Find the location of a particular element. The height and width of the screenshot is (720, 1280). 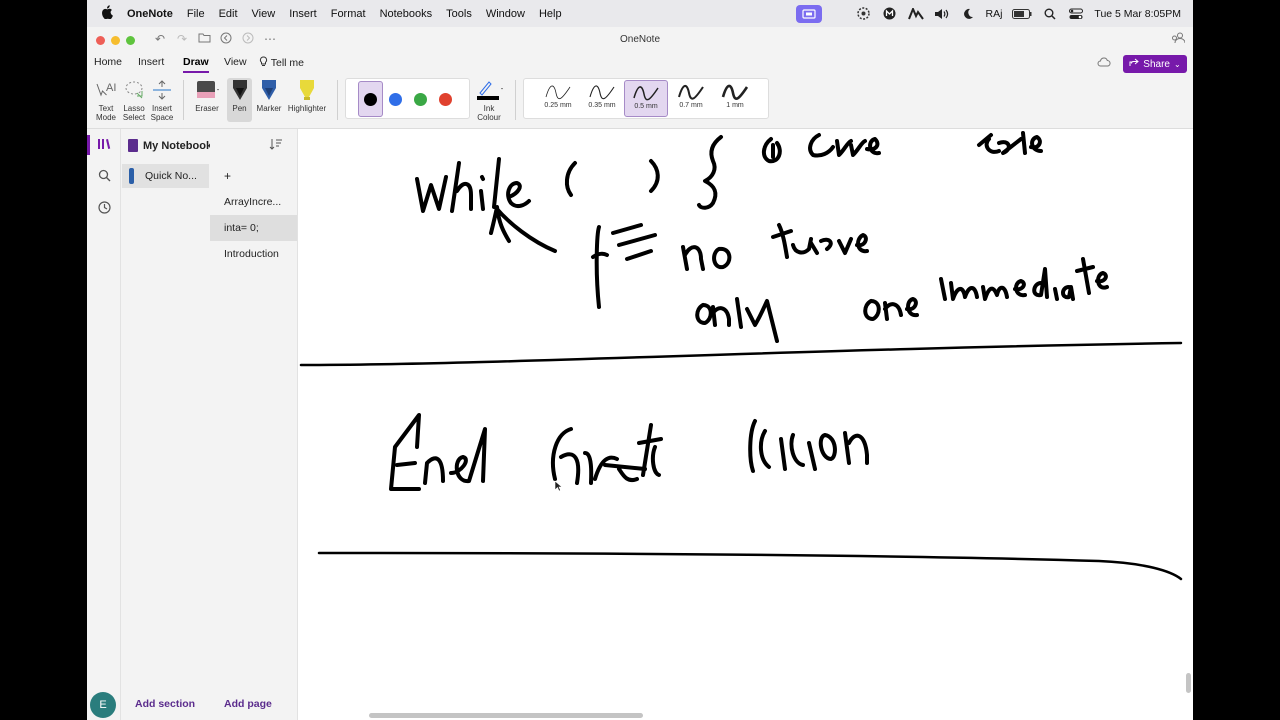

color-swatch-red is located at coordinates (445, 99).